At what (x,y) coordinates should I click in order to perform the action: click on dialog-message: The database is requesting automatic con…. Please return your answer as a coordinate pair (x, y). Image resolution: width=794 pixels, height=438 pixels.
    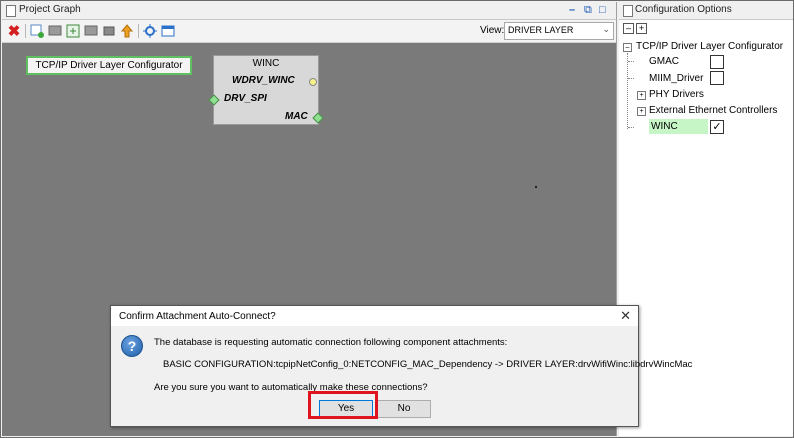
    Looking at the image, I should click on (331, 342).